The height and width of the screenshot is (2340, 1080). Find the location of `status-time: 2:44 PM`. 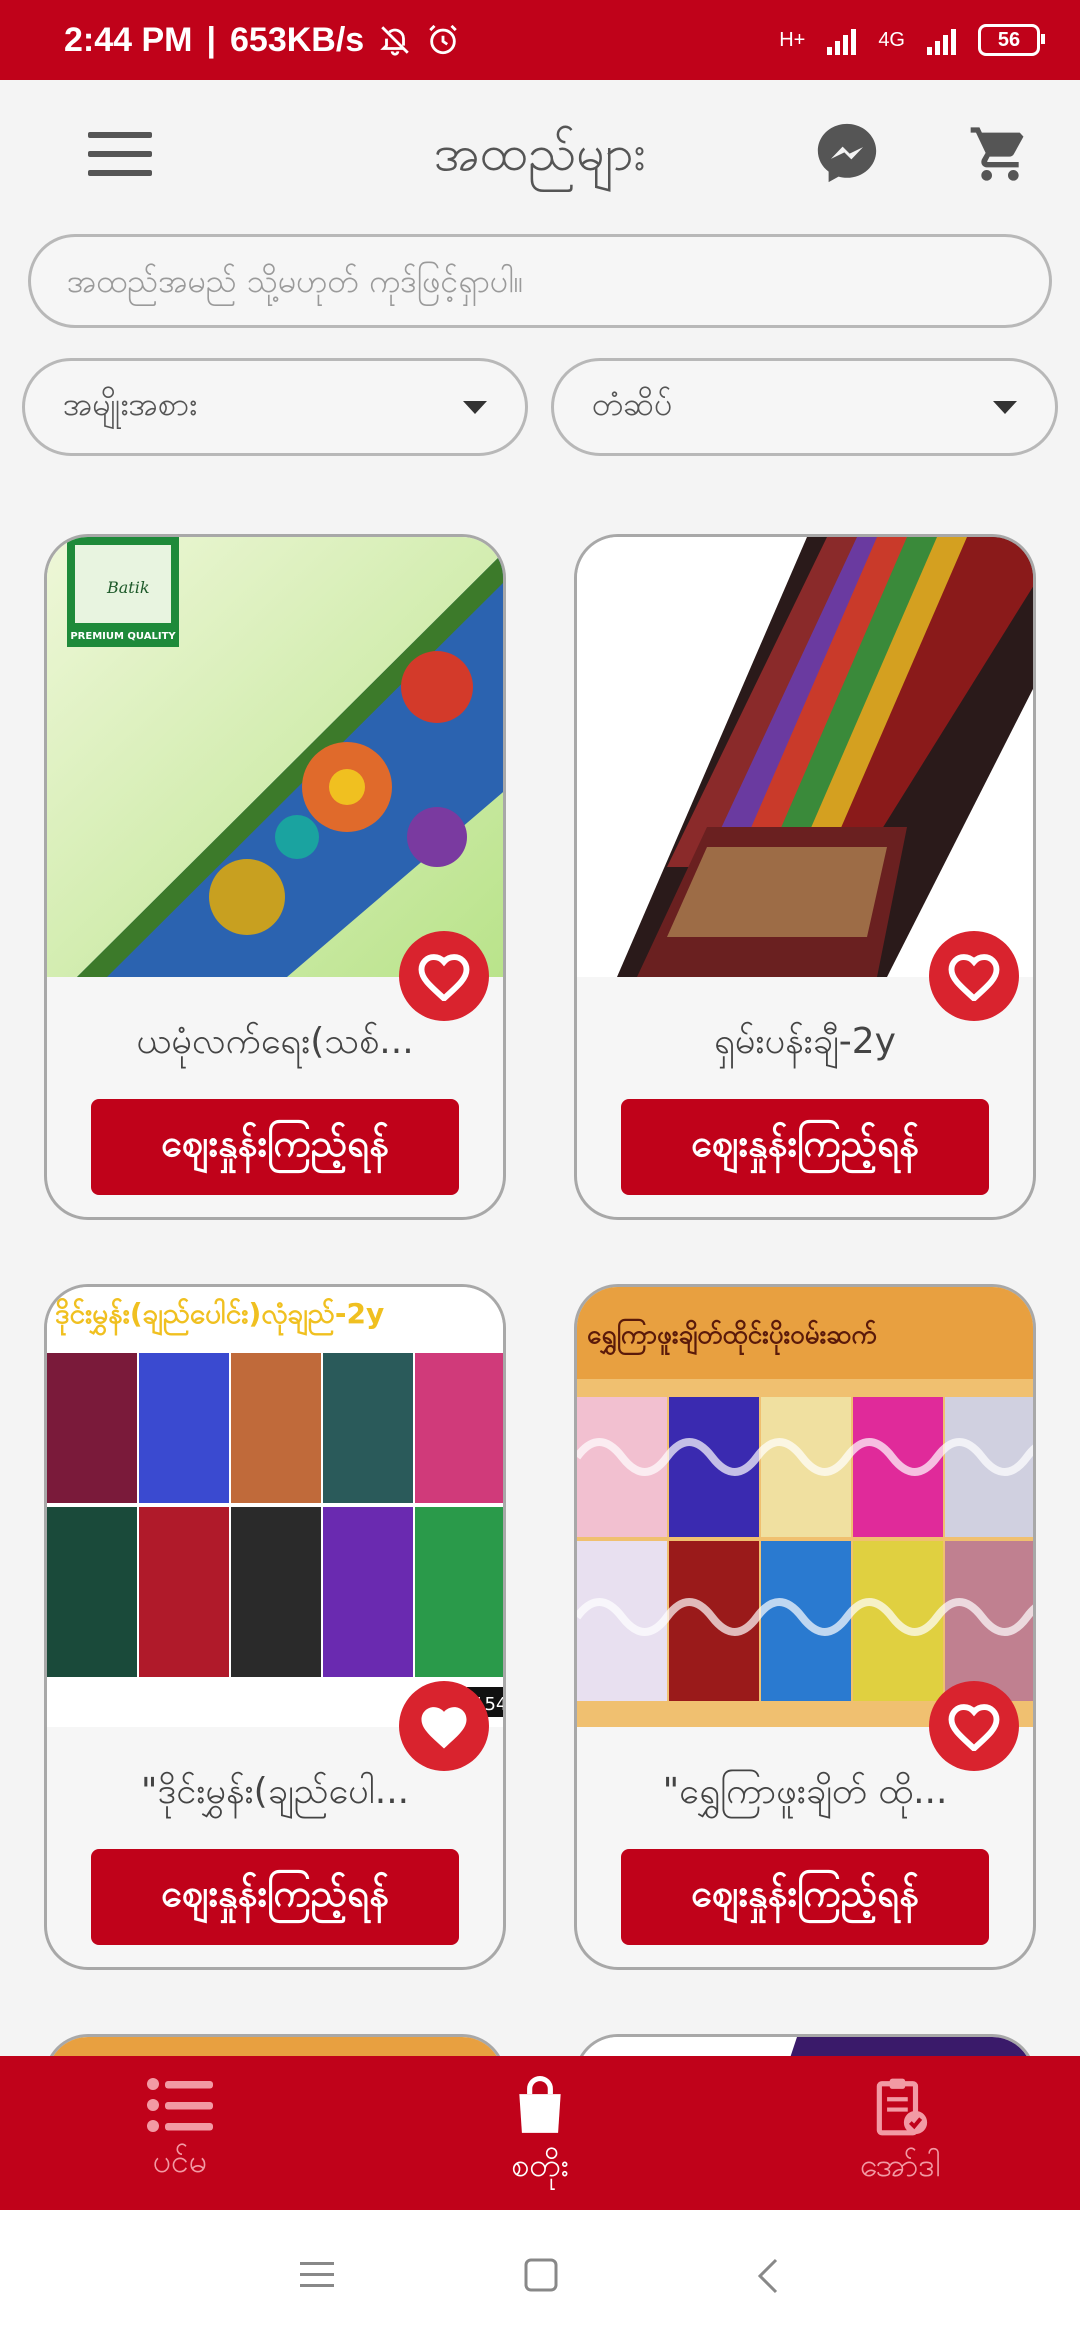

status-time: 2:44 PM is located at coordinates (128, 39).